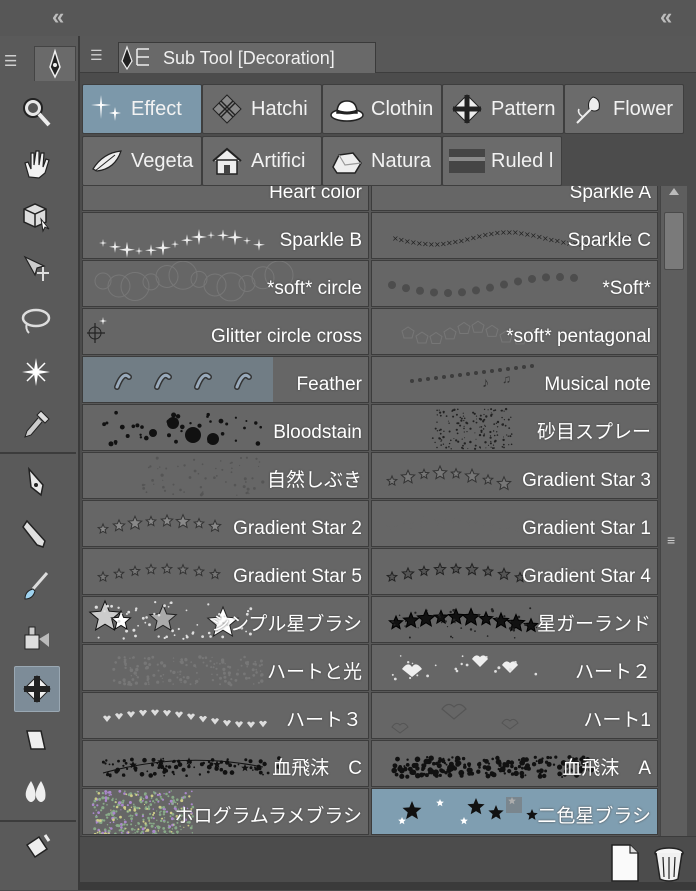 This screenshot has width=696, height=891. What do you see at coordinates (107, 161) in the screenshot?
I see `leaf-icon` at bounding box center [107, 161].